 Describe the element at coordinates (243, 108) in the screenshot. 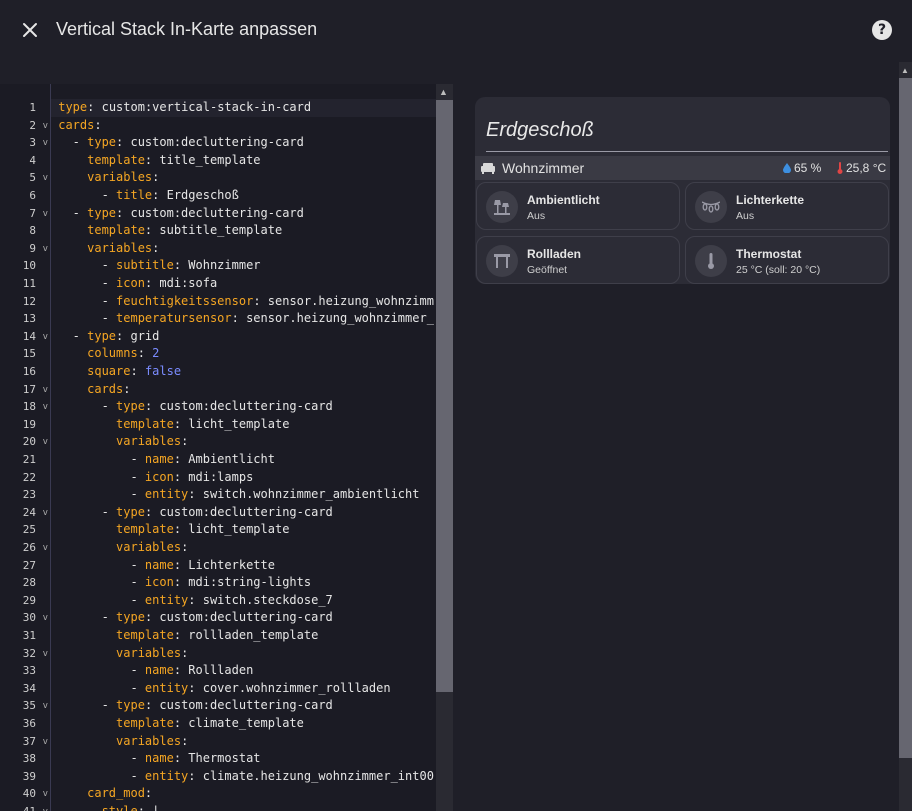

I see `code-line: type: custom:vertical-stack-in-card` at that location.